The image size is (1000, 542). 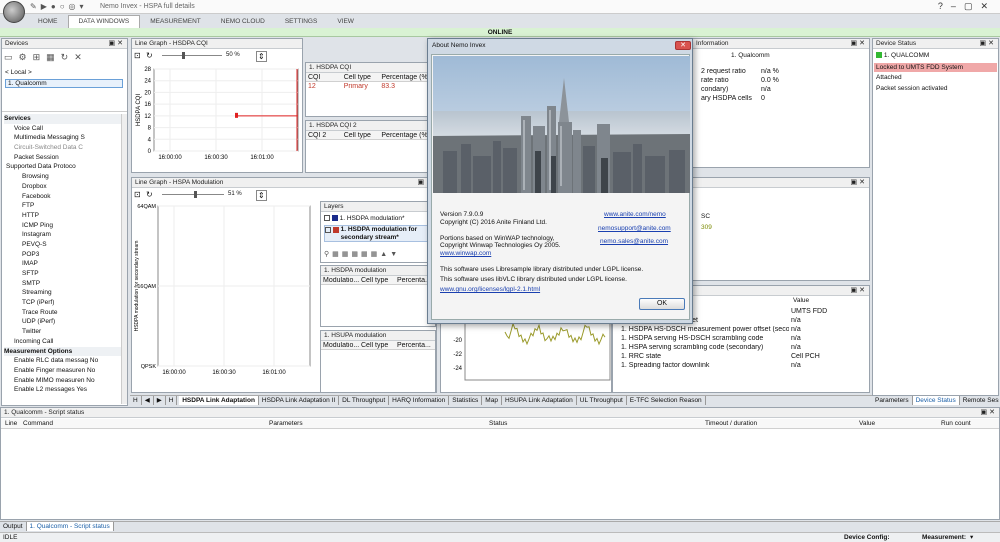 I want to click on tree-scrollbar, so click(x=124, y=259).